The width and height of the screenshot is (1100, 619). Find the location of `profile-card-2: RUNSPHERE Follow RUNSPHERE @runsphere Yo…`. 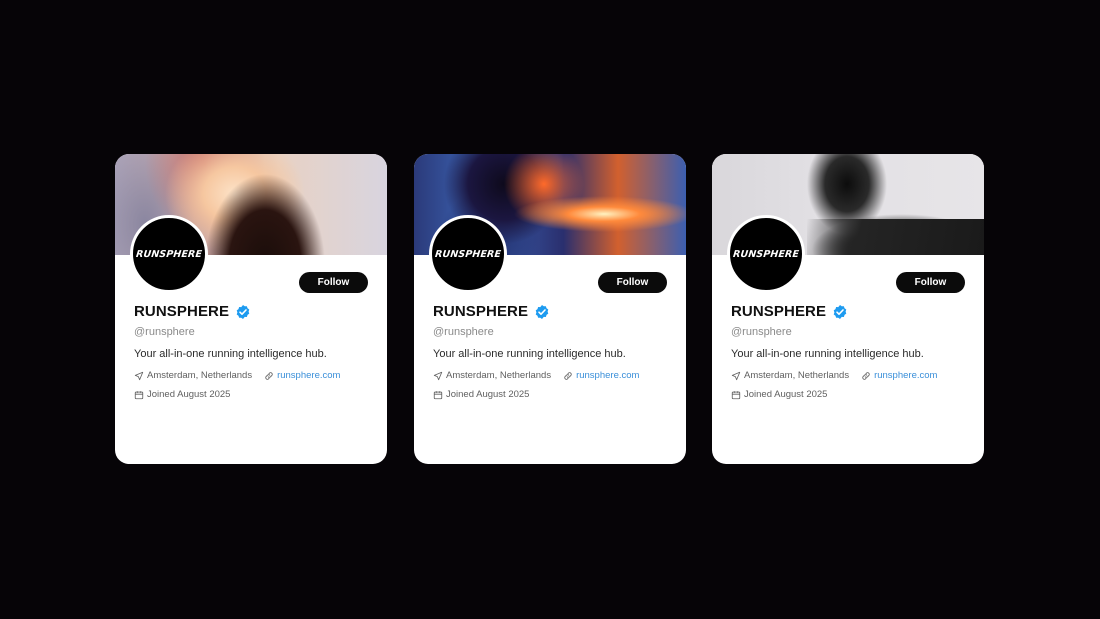

profile-card-2: RUNSPHERE Follow RUNSPHERE @runsphere Yo… is located at coordinates (550, 309).